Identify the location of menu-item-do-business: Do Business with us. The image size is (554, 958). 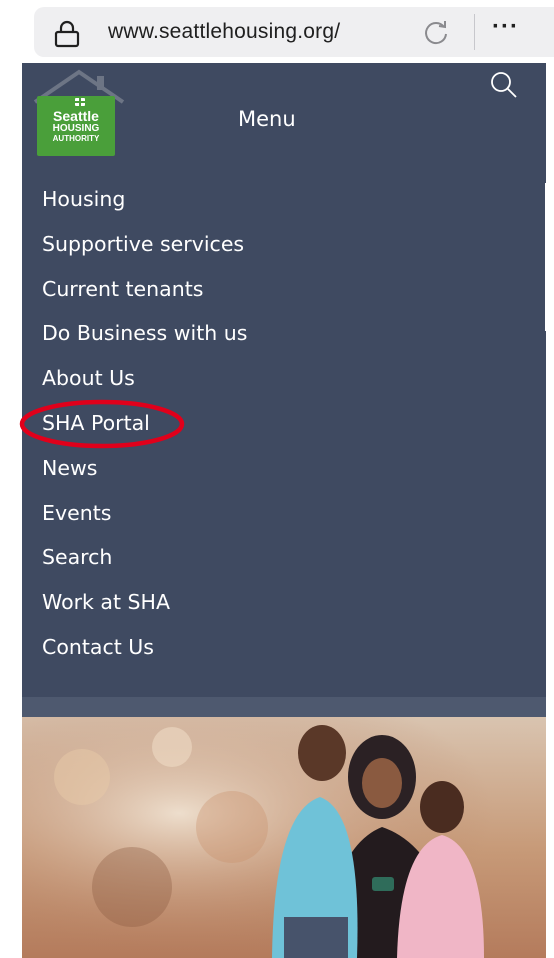
(144, 339).